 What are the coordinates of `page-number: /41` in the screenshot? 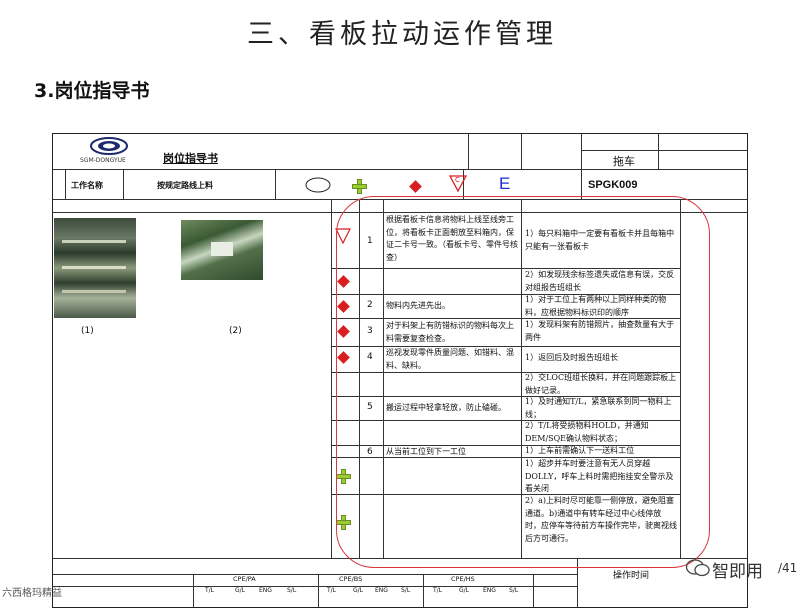 It's located at (788, 568).